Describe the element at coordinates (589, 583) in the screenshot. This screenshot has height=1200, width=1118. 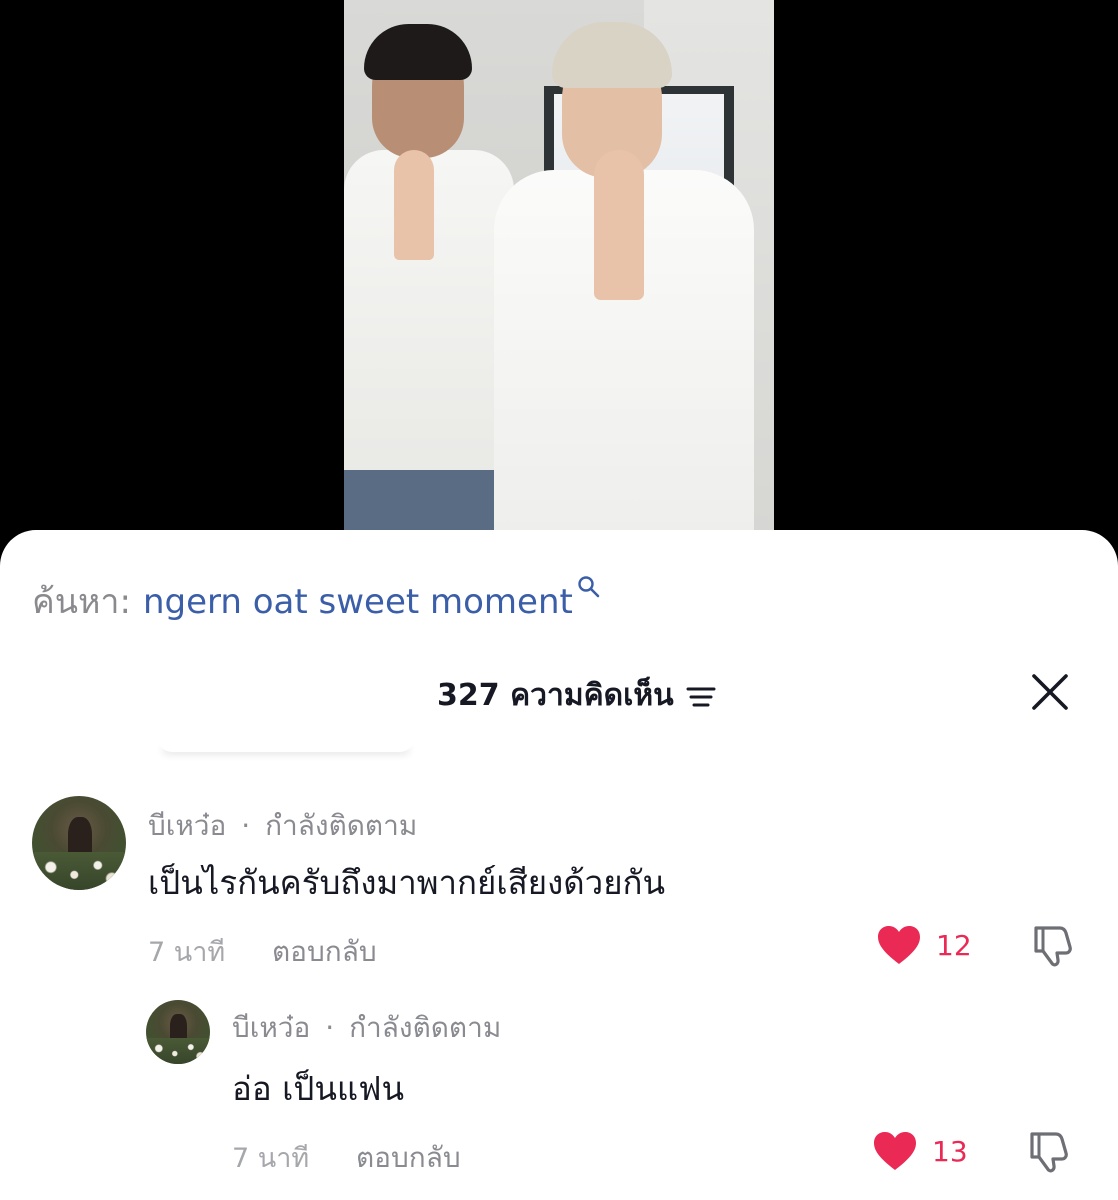
I see `search-icon` at that location.